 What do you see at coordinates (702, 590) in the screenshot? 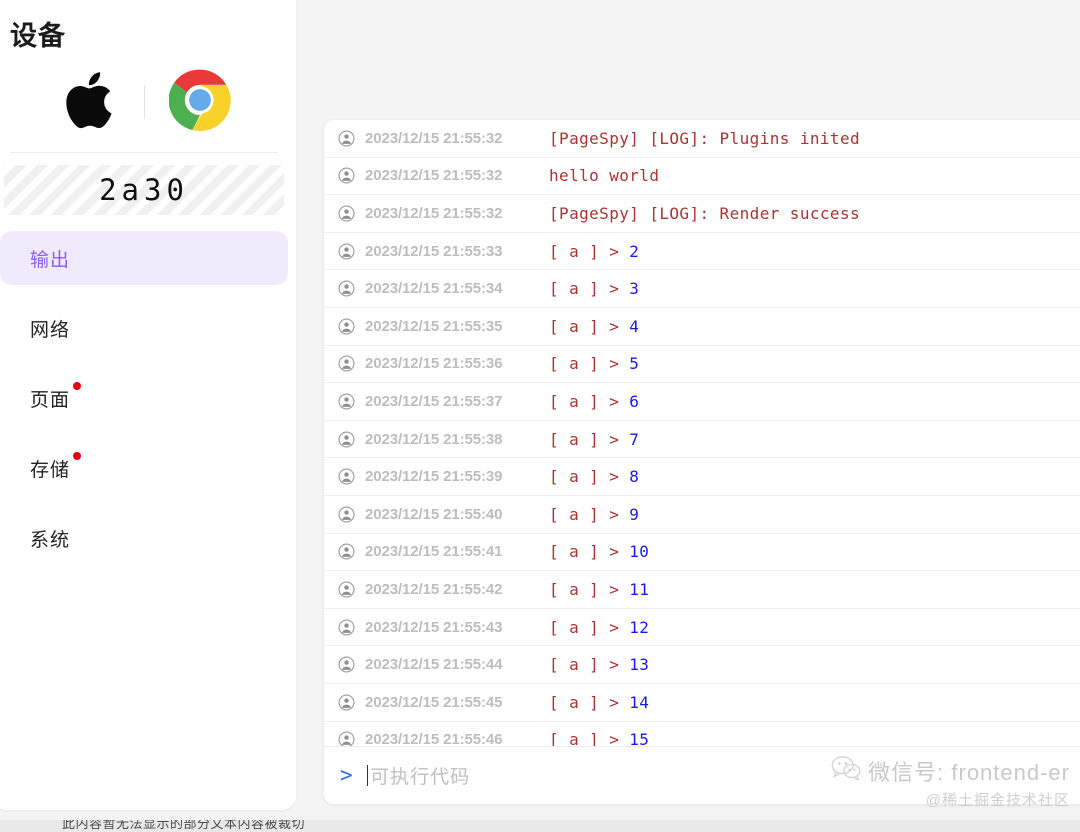
I see `console-log-row: 2023/12/15 21:55:42 [ a ] > 11` at bounding box center [702, 590].